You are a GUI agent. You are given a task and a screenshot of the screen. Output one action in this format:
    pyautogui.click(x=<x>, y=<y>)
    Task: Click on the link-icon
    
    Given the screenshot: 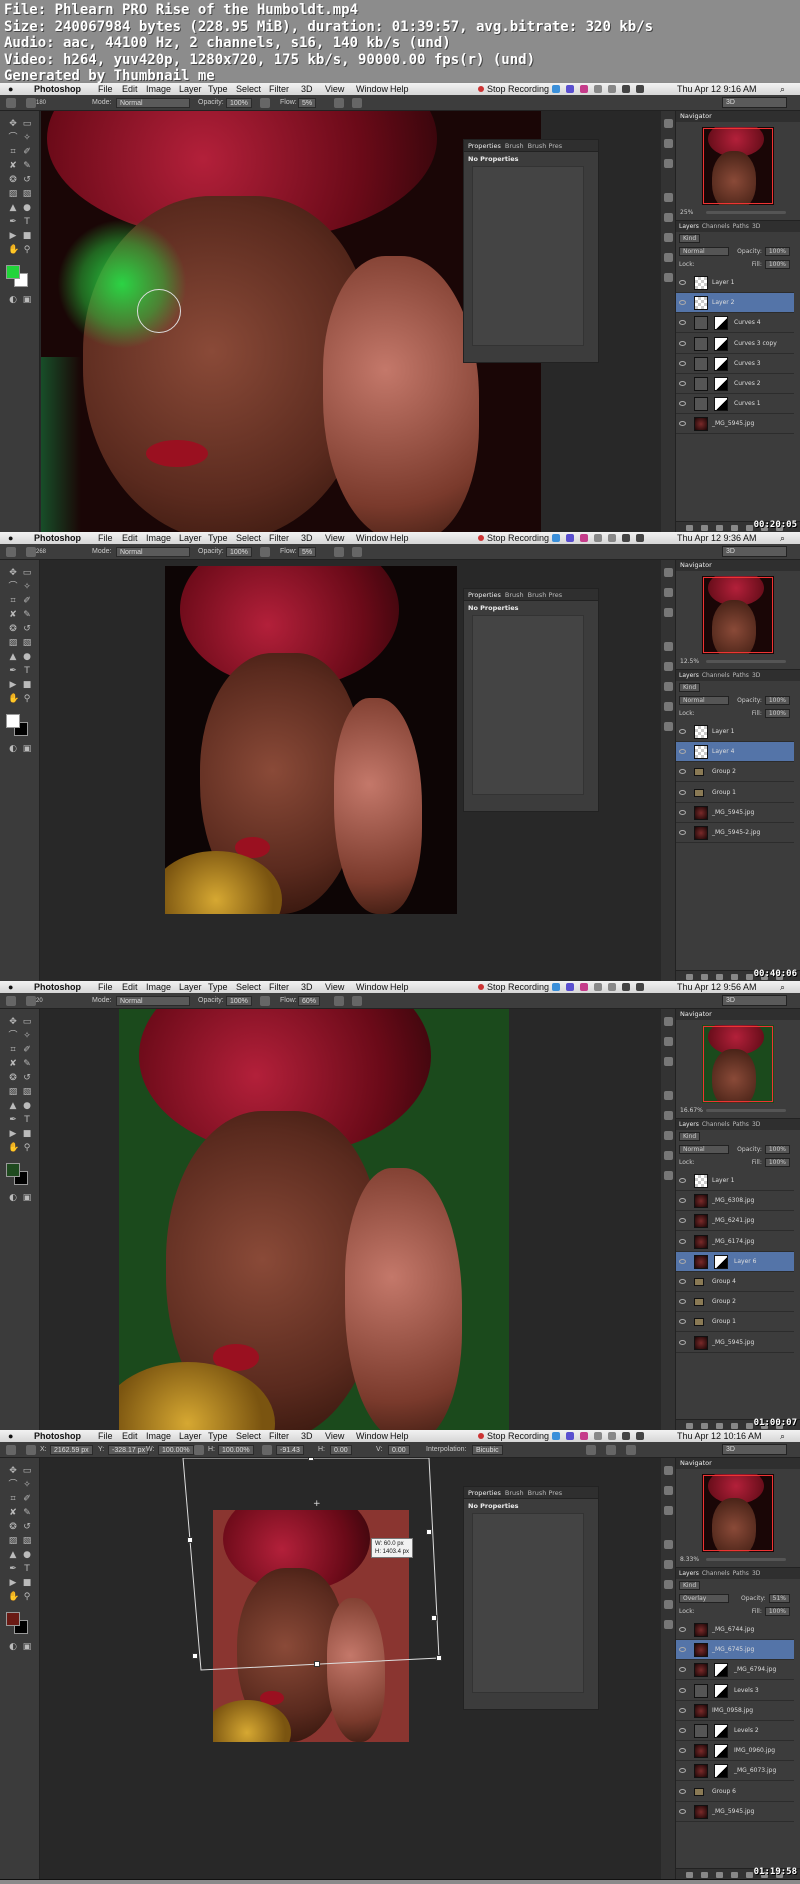 What is the action you would take?
    pyautogui.click(x=199, y=1450)
    